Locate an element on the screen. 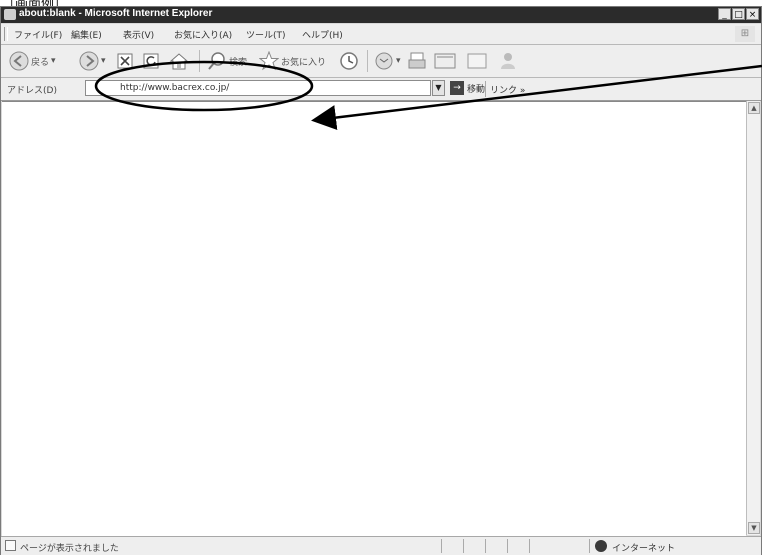 The height and width of the screenshot is (555, 762). address-dropdown-icon: ▼ is located at coordinates (438, 88).